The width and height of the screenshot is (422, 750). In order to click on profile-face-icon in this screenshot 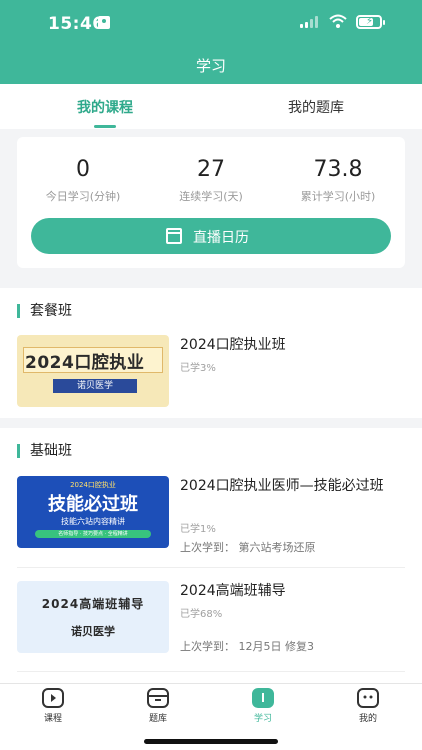, I will do `click(368, 698)`.